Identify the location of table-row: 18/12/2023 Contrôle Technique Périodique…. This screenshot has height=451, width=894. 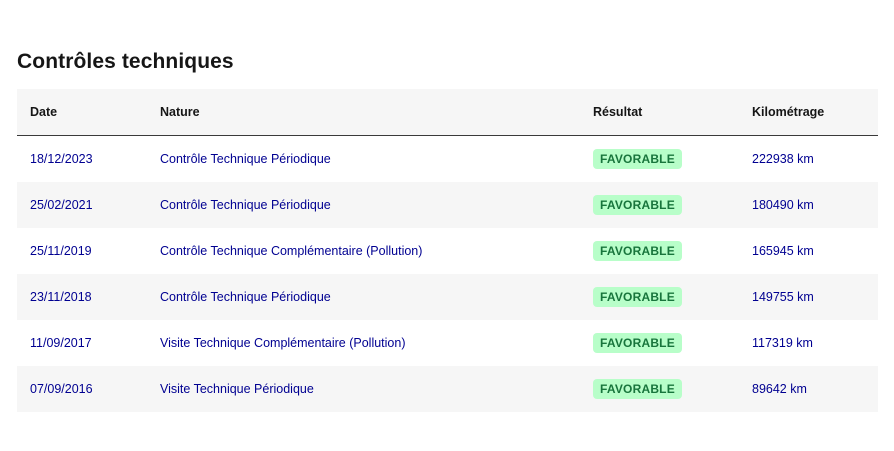
(447, 159).